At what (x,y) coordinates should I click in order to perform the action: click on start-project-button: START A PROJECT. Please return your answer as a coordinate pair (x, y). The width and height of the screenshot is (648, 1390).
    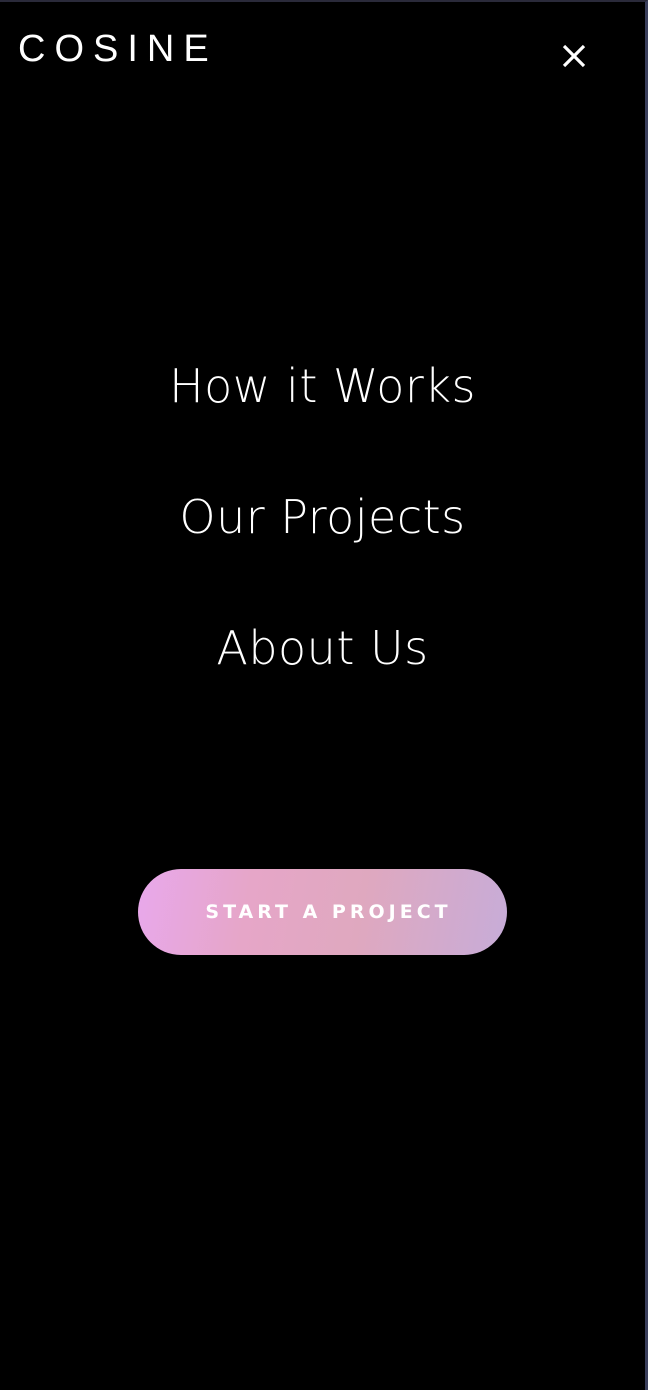
    Looking at the image, I should click on (322, 912).